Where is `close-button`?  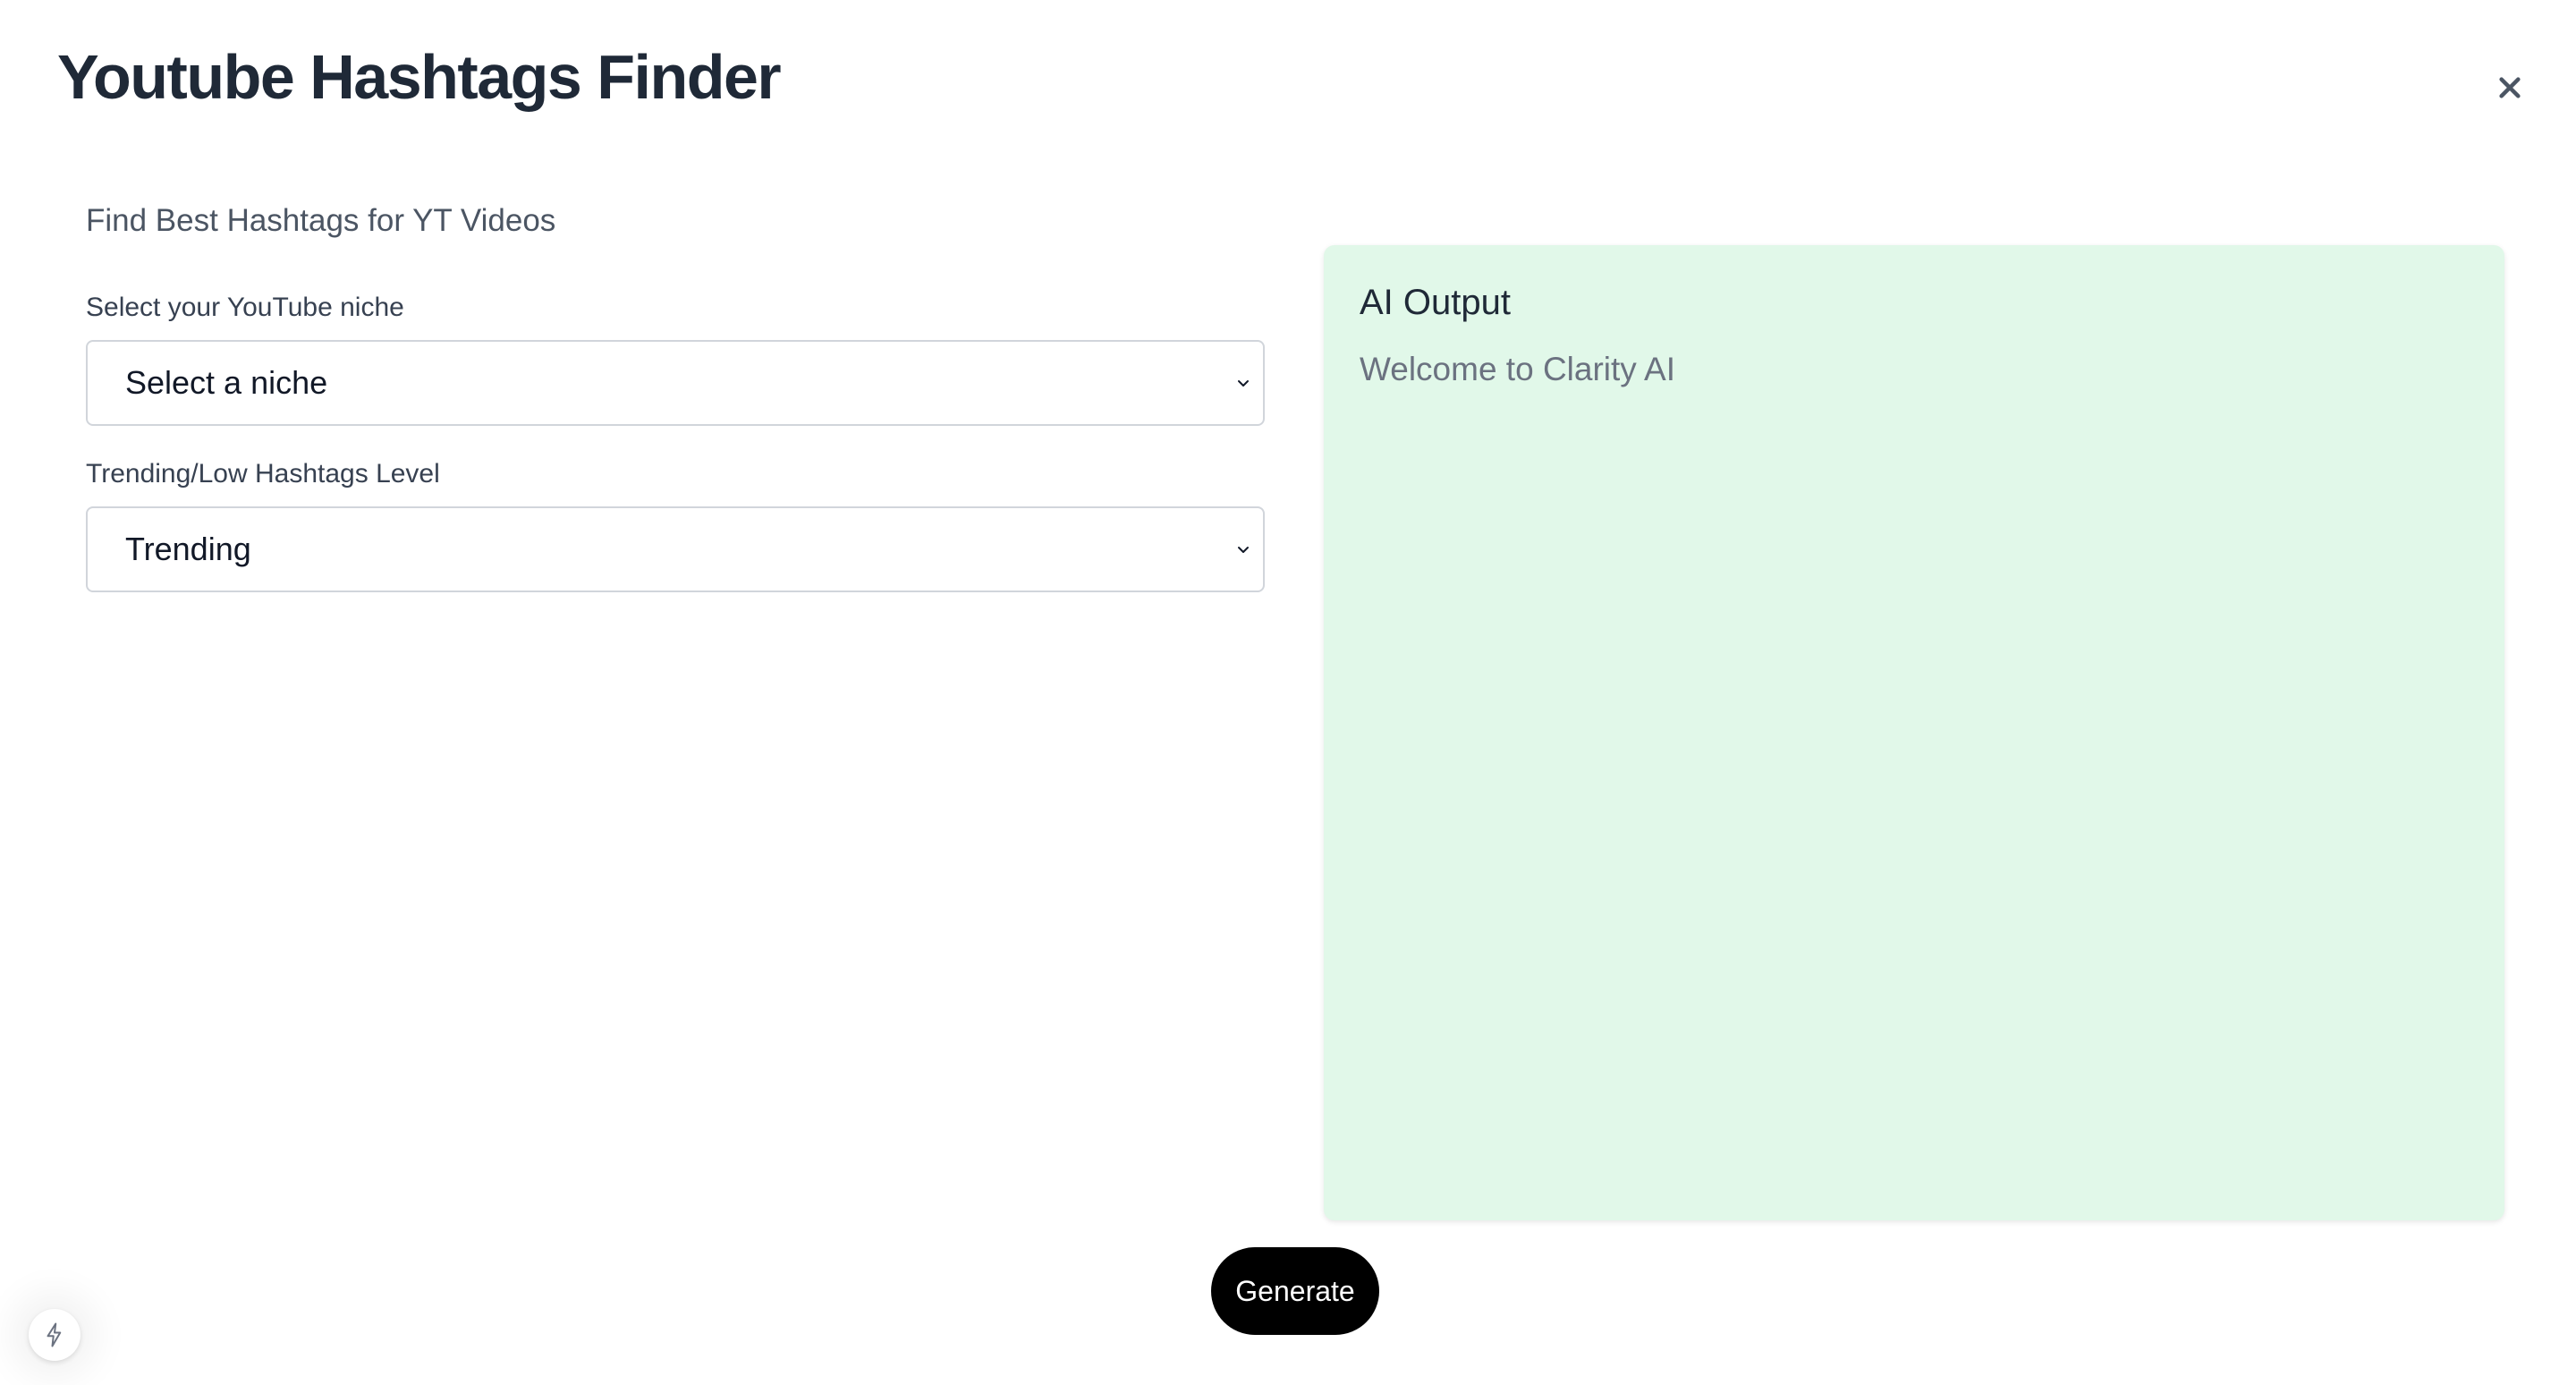
close-button is located at coordinates (2510, 88).